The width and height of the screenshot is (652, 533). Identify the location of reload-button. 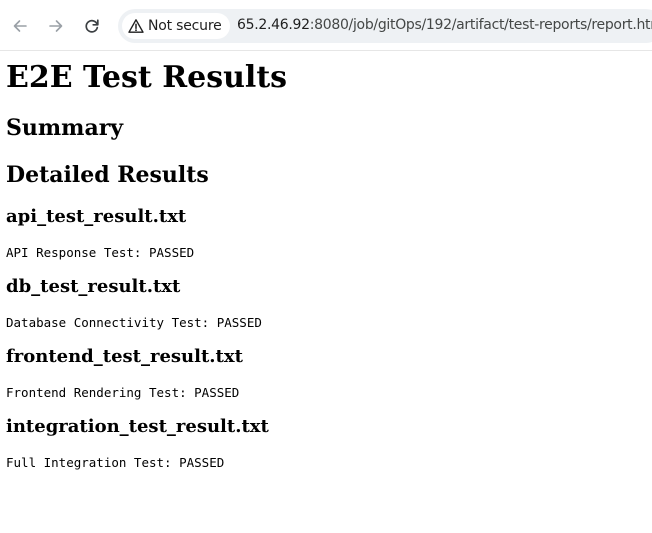
(92, 26).